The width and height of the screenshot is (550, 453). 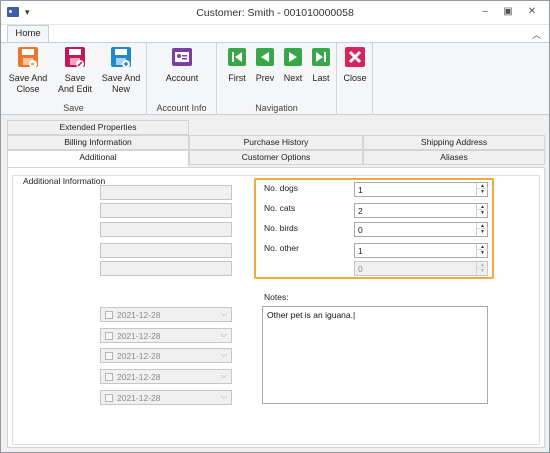 I want to click on no-other-stepper: 1 ▲ ▼, so click(x=421, y=250).